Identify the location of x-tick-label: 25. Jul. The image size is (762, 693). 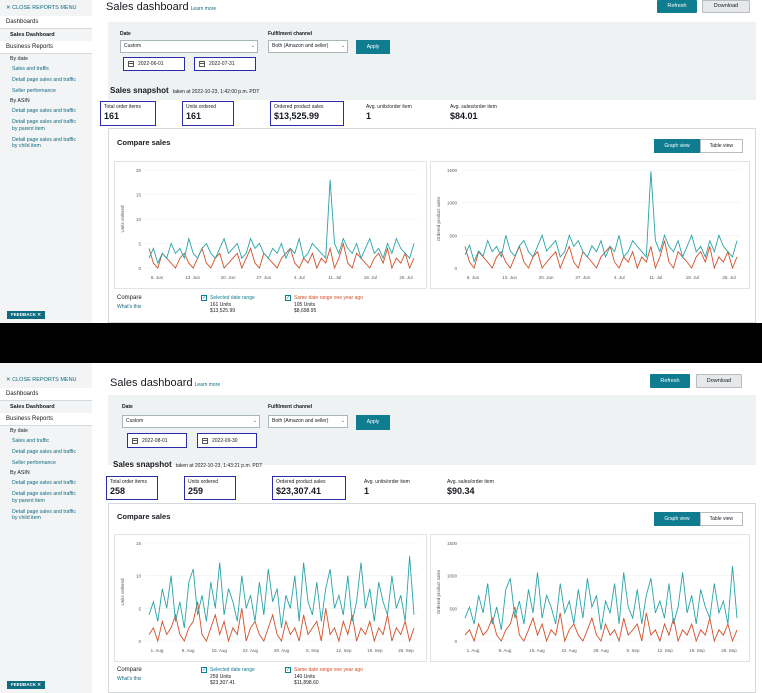
(728, 277).